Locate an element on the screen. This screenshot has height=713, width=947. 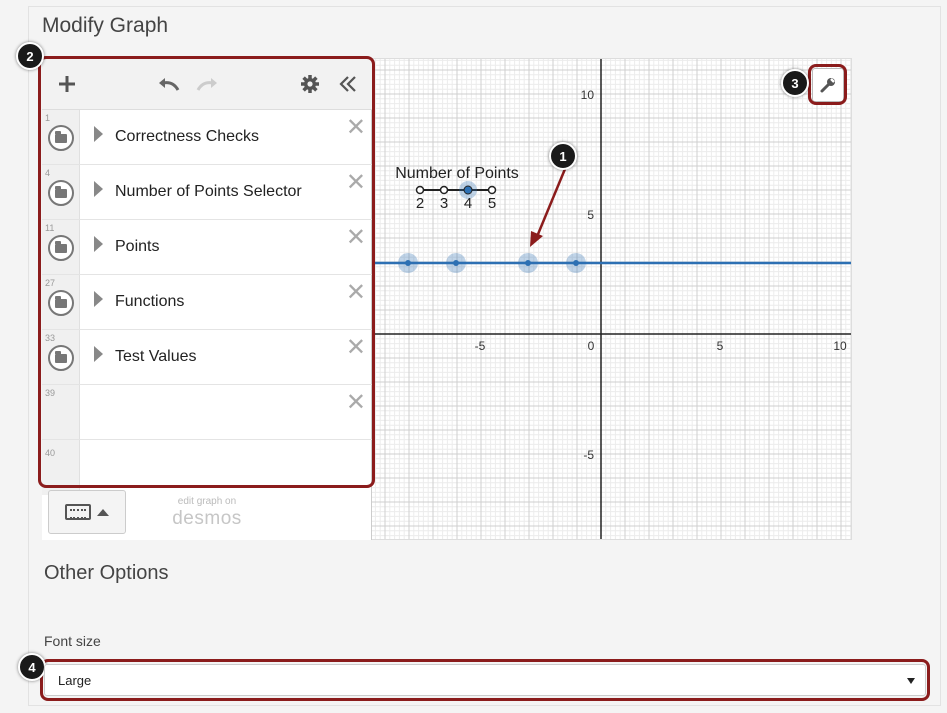
row-number: 11 is located at coordinates (50, 228).